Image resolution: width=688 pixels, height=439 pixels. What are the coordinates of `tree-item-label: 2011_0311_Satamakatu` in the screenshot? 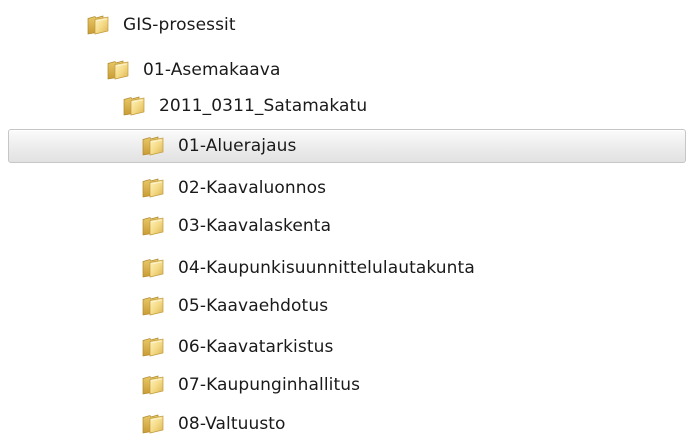 It's located at (263, 106).